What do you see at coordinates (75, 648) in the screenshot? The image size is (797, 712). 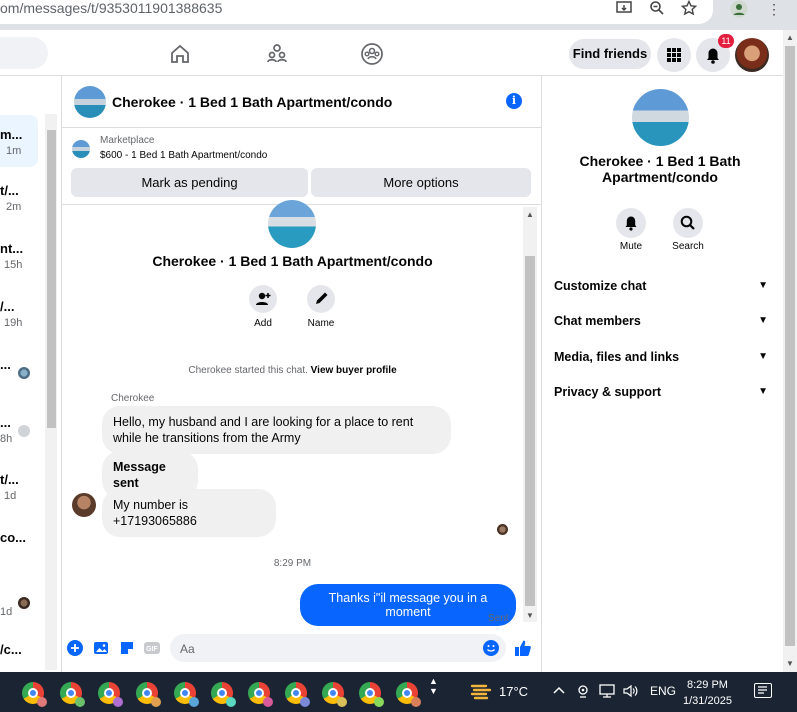 I see `plus-icon` at bounding box center [75, 648].